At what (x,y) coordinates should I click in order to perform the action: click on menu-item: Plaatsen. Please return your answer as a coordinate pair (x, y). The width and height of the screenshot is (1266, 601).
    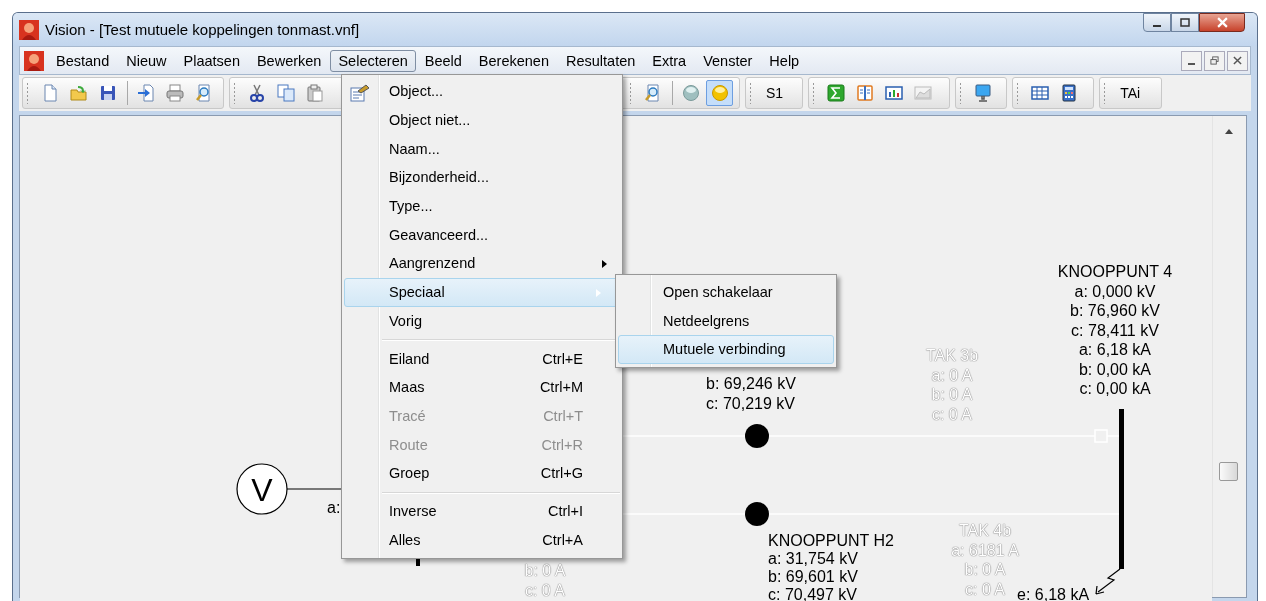
    Looking at the image, I should click on (211, 60).